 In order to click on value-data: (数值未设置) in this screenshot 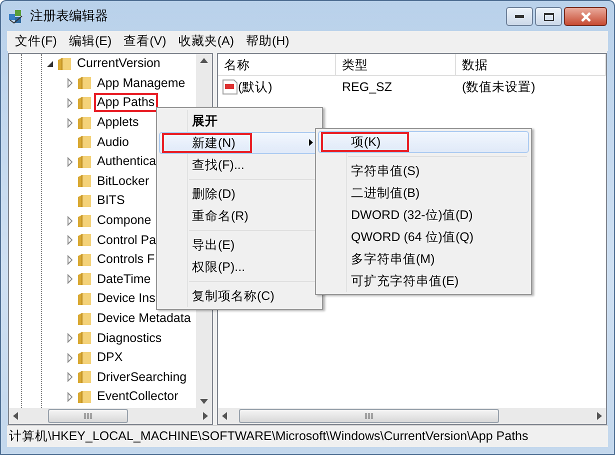, I will do `click(498, 87)`.